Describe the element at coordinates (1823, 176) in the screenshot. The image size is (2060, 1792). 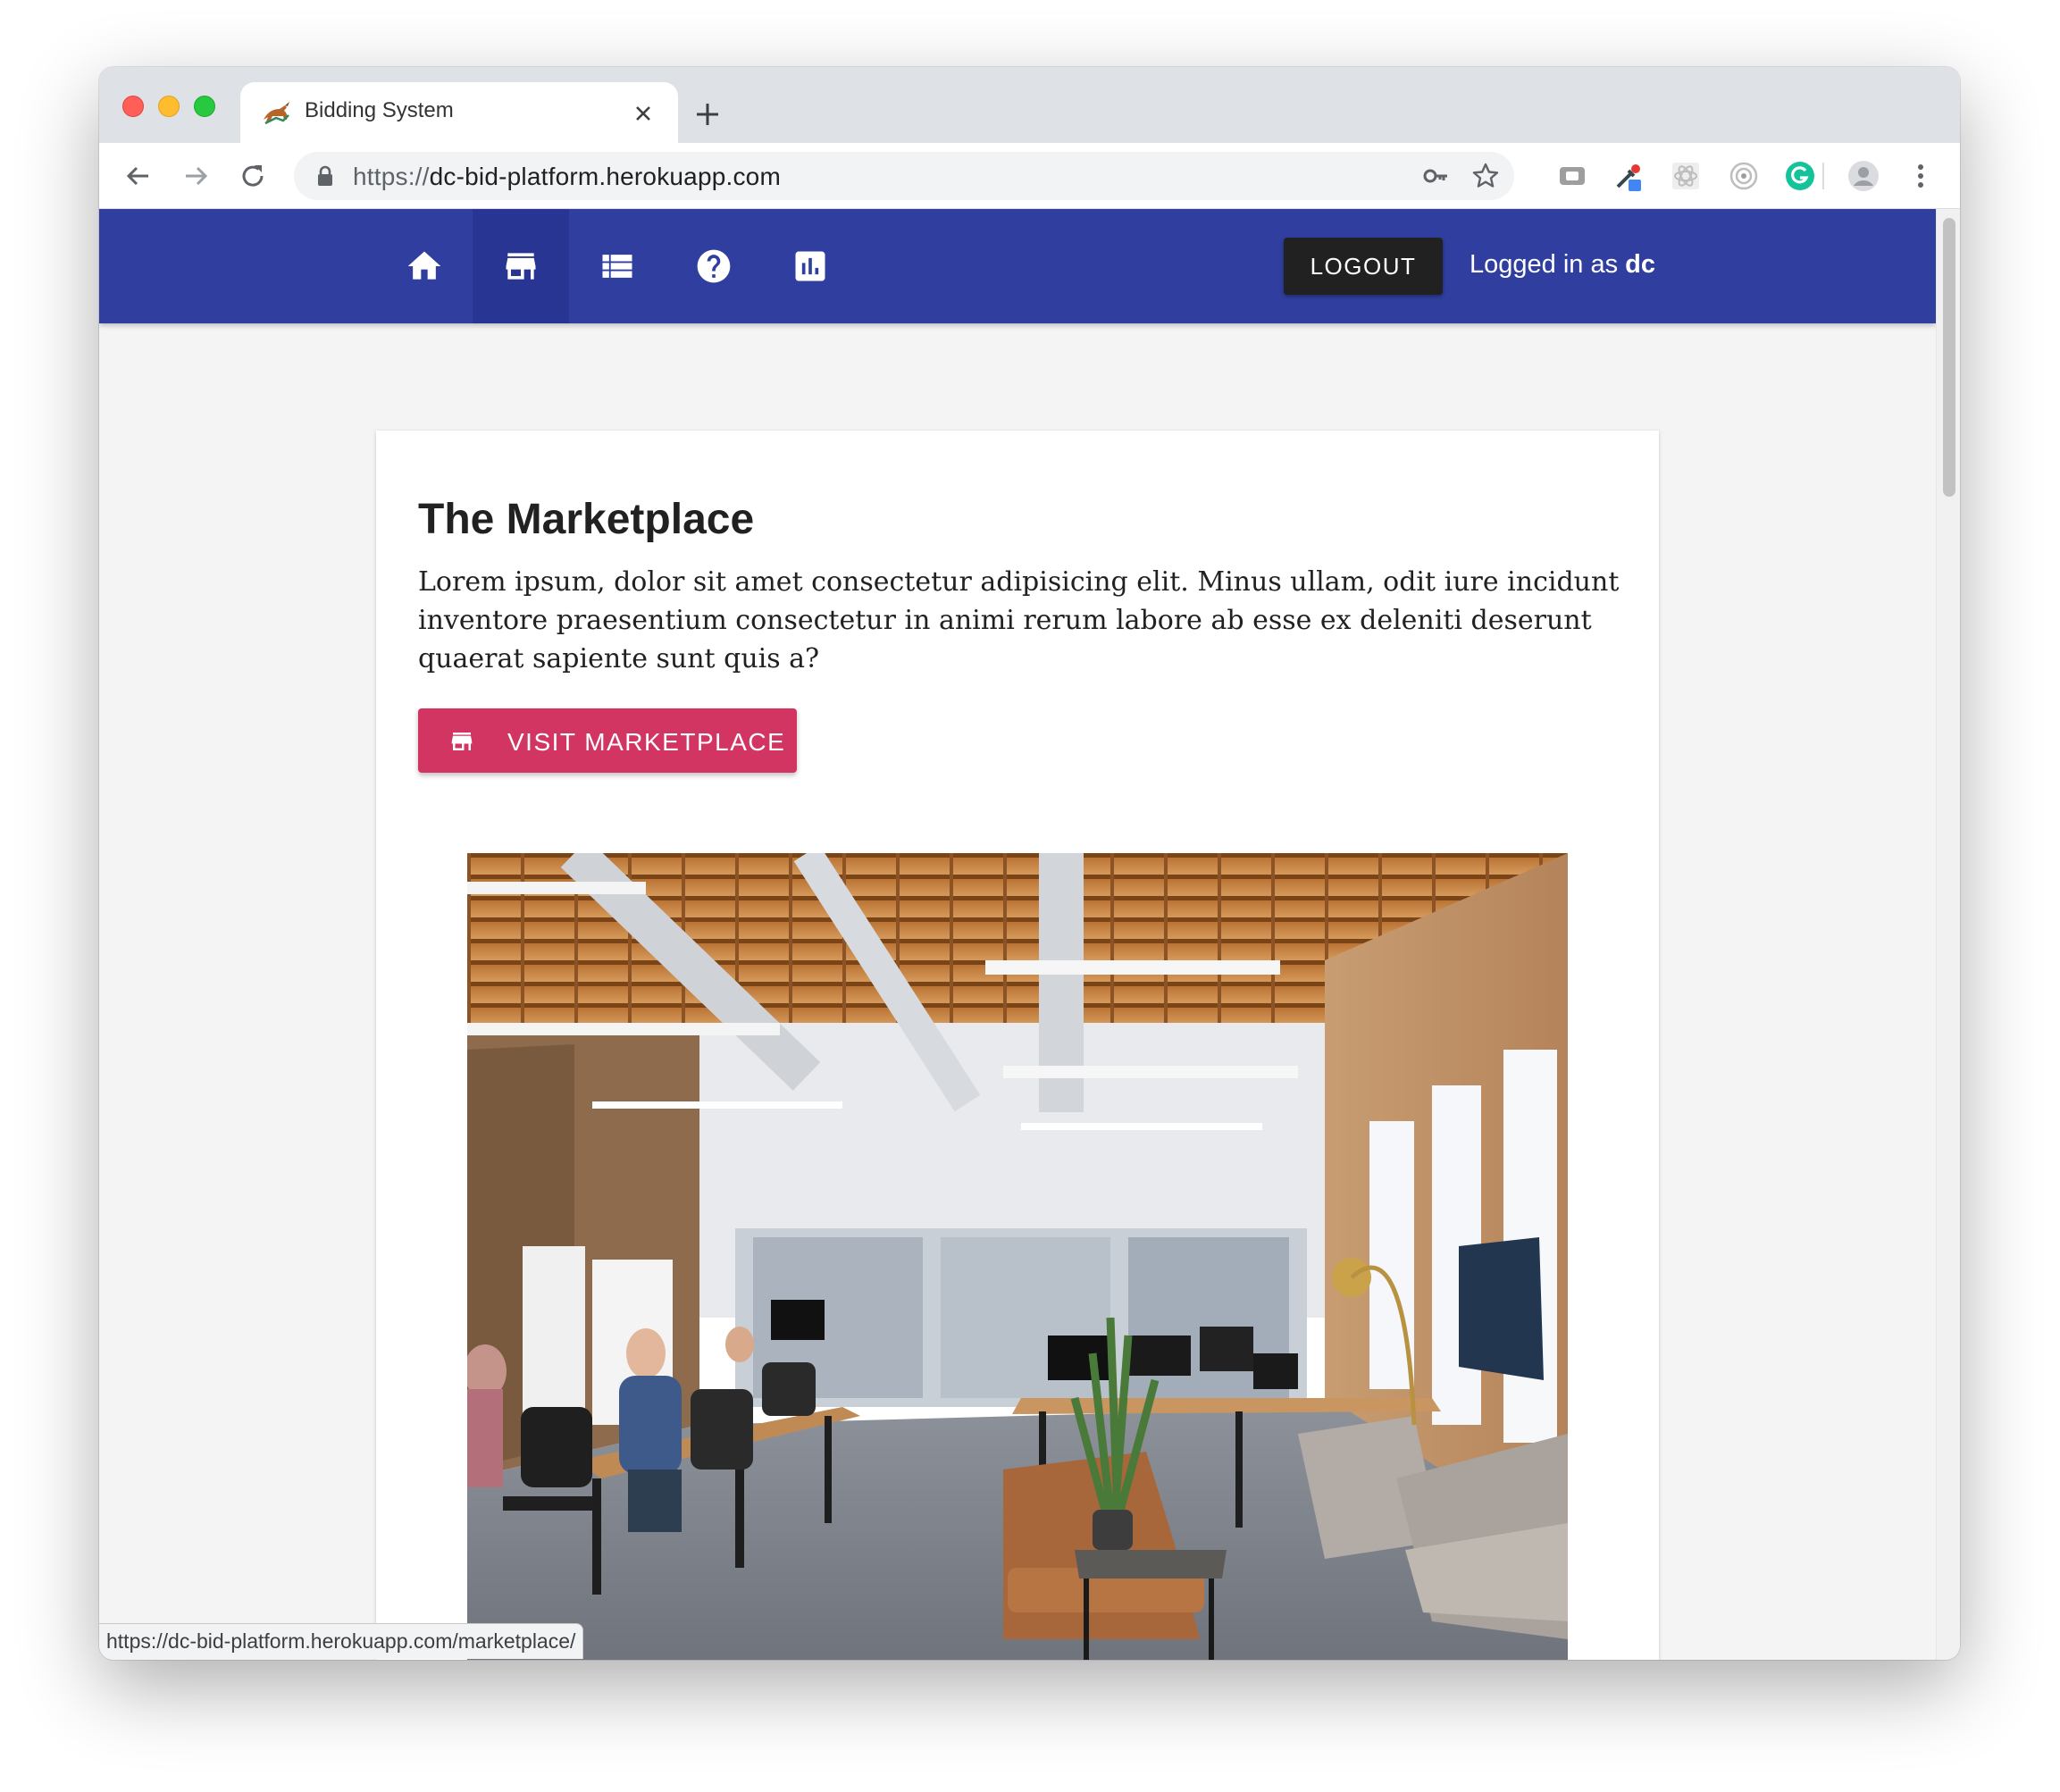
I see `toolbar-divider` at that location.